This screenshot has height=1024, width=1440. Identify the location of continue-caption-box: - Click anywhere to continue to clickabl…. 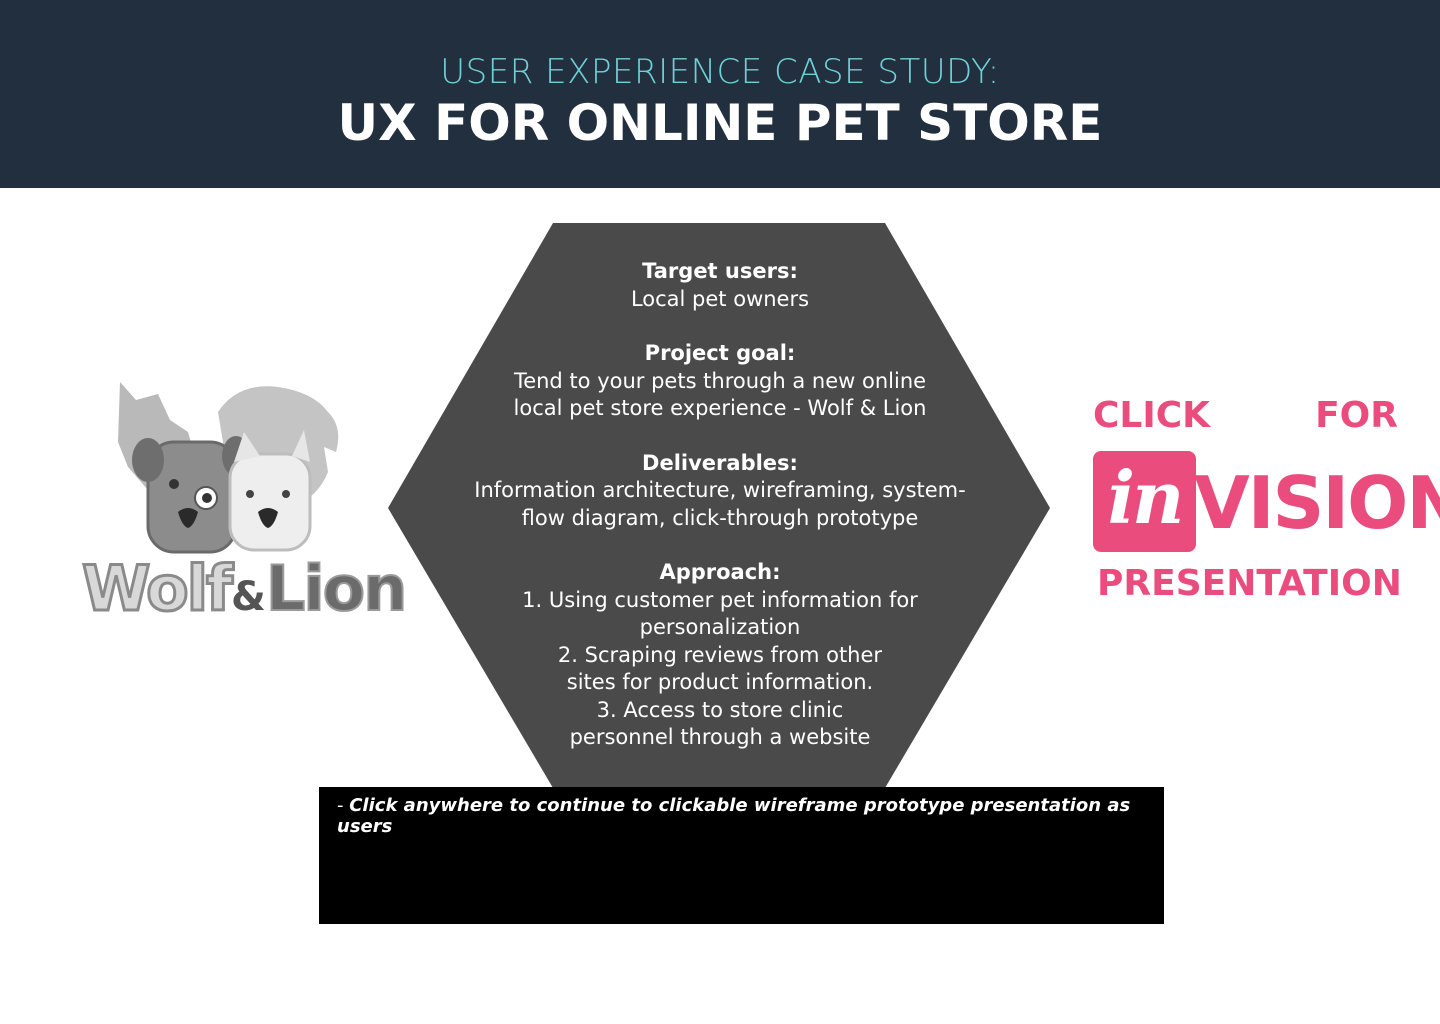
(741, 855).